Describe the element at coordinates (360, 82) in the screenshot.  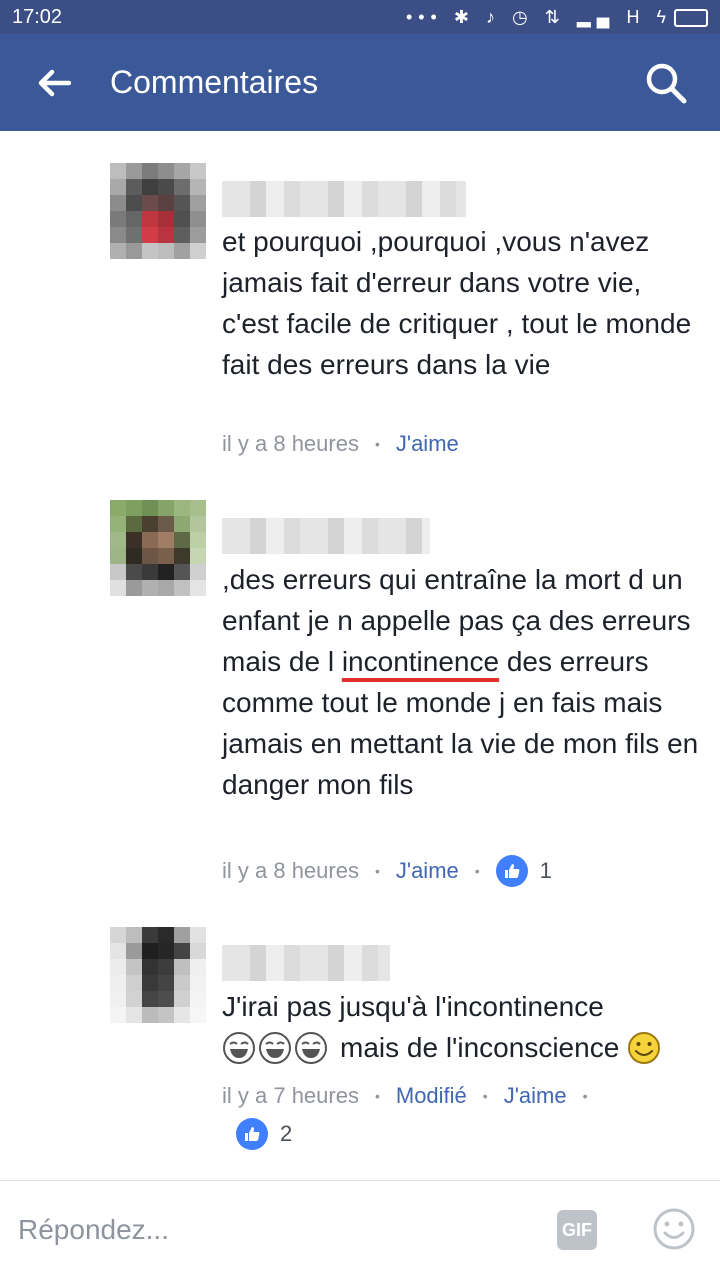
I see `app-header: Commentaires` at that location.